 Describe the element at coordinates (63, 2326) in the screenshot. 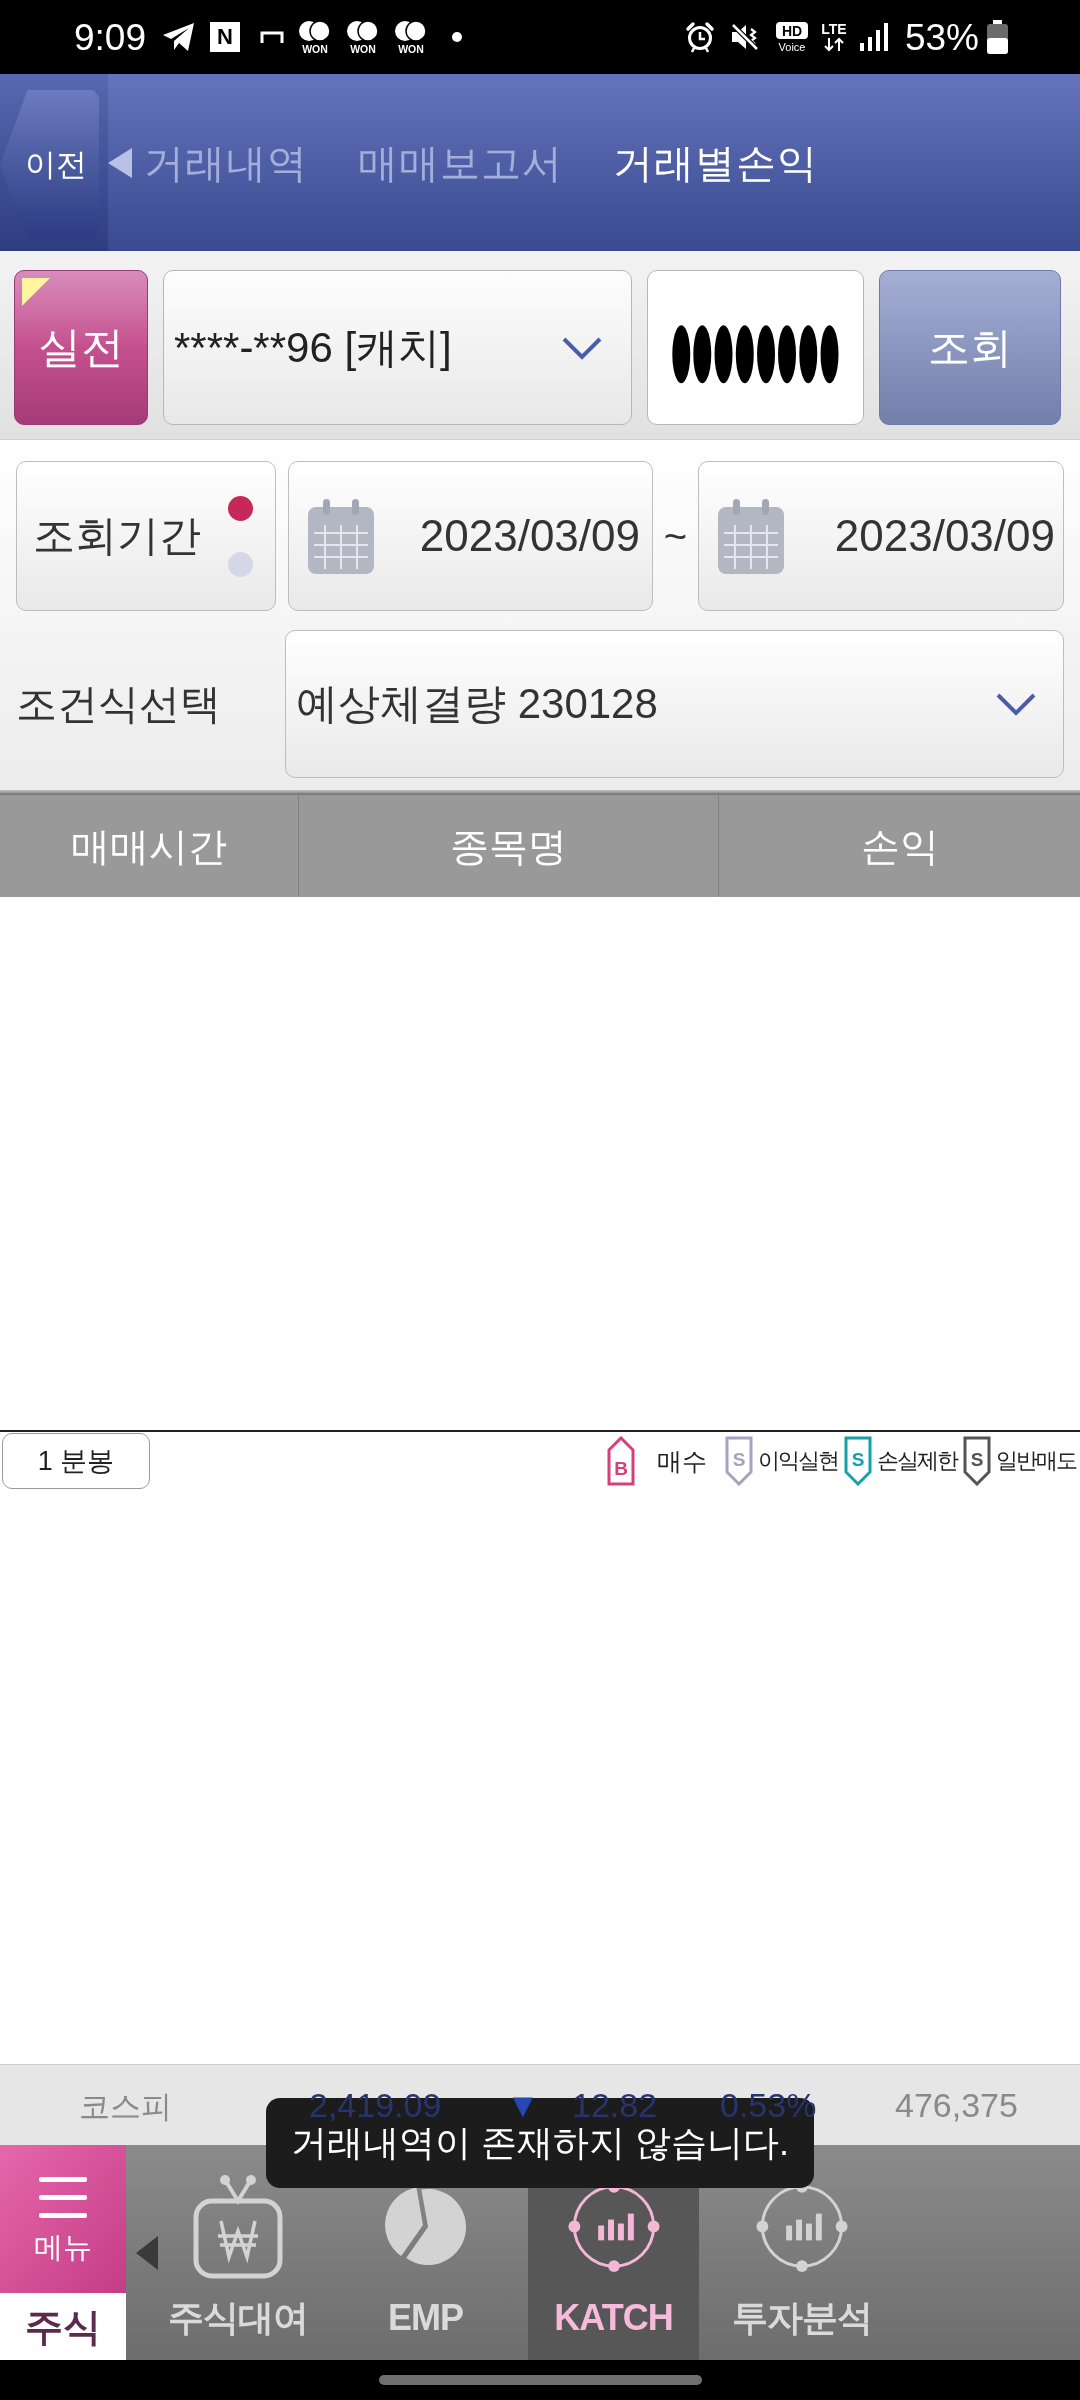

I see `category-tab: 주식` at that location.